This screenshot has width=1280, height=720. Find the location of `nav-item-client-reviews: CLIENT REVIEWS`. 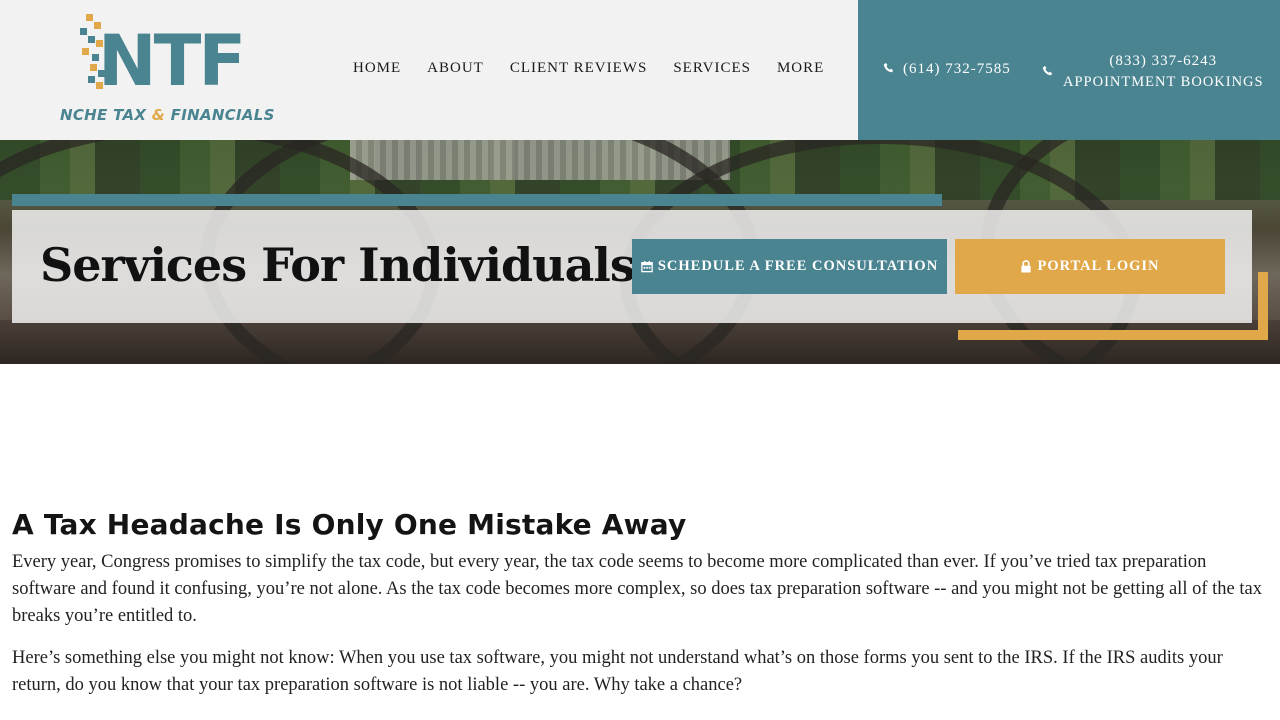

nav-item-client-reviews: CLIENT REVIEWS is located at coordinates (578, 68).